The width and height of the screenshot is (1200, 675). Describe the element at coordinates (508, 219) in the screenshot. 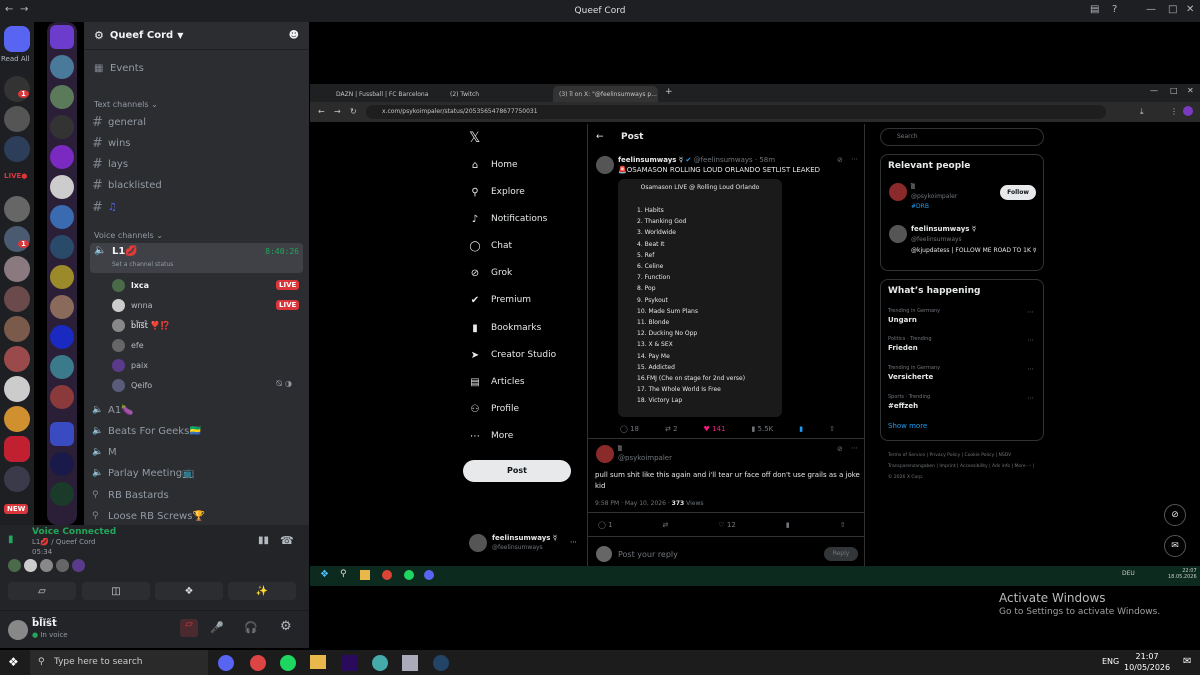

I see `nav-notifications: ♪ Notifications` at that location.